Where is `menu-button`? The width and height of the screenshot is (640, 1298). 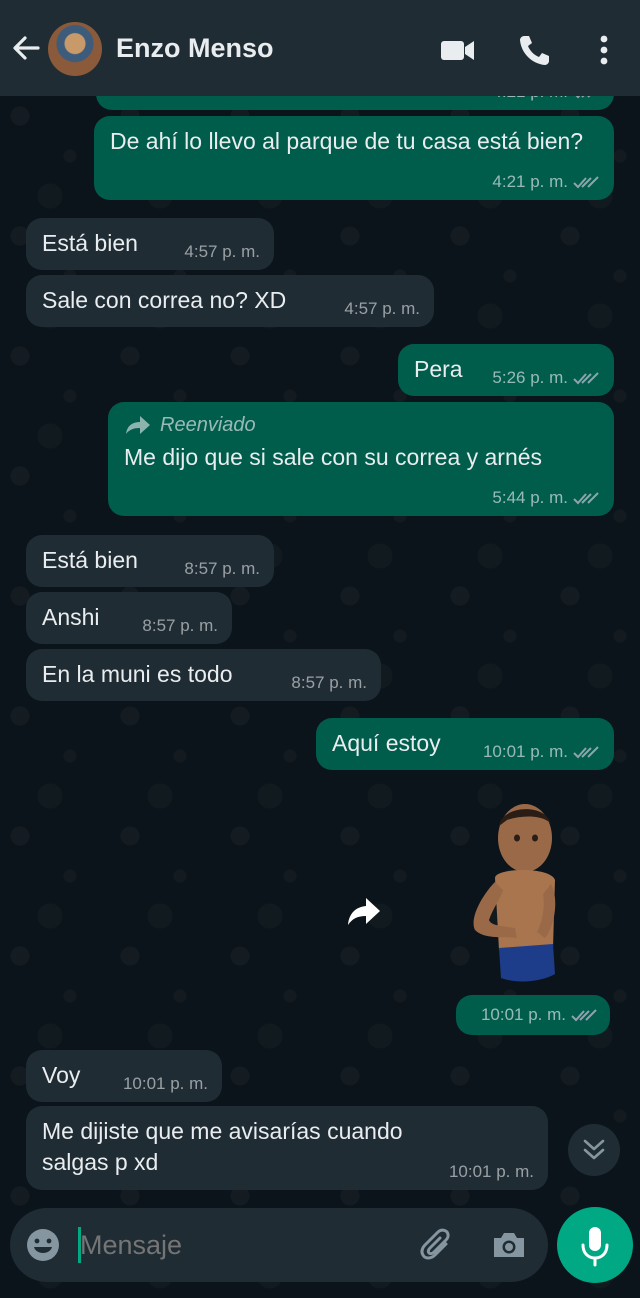
menu-button is located at coordinates (604, 50).